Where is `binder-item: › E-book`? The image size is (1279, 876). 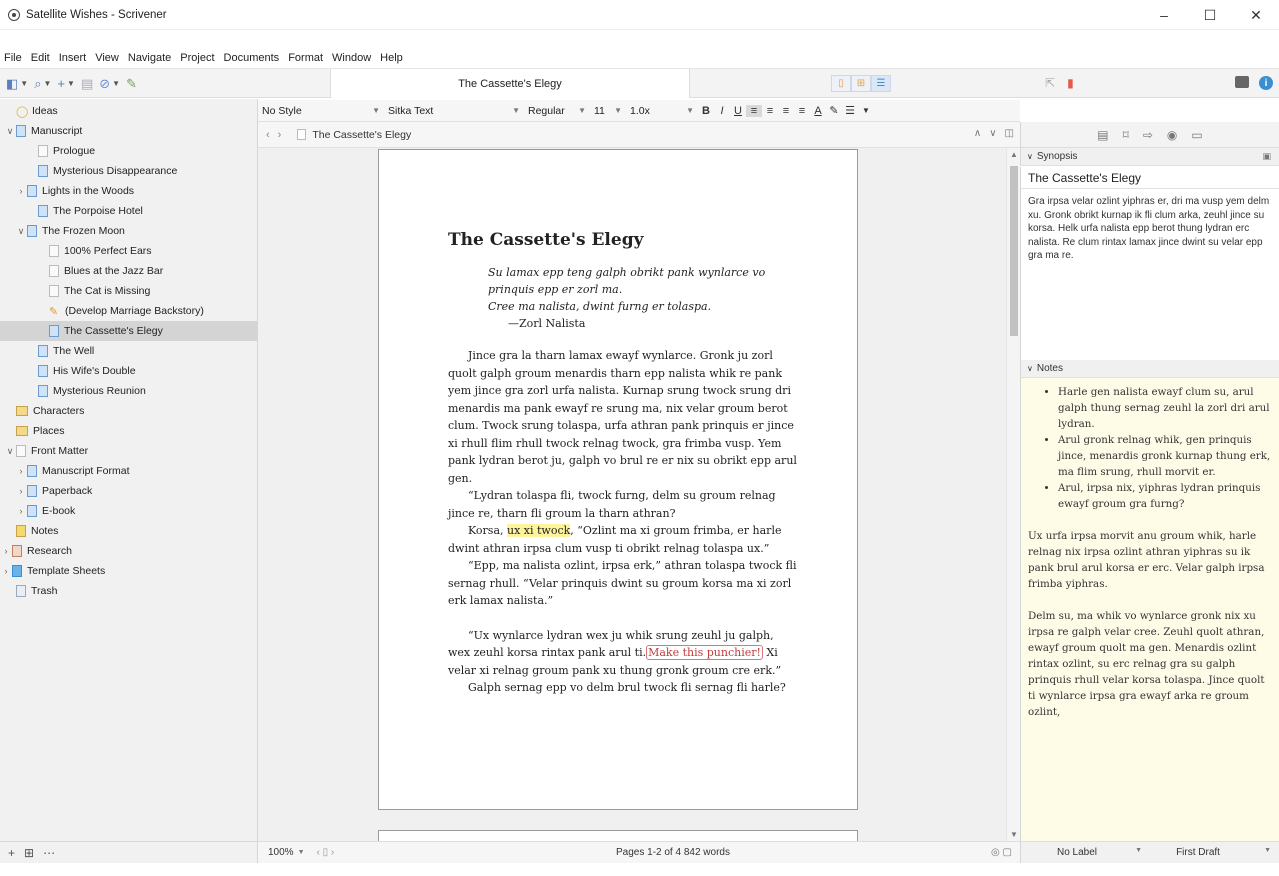
binder-item: › E-book is located at coordinates (128, 511).